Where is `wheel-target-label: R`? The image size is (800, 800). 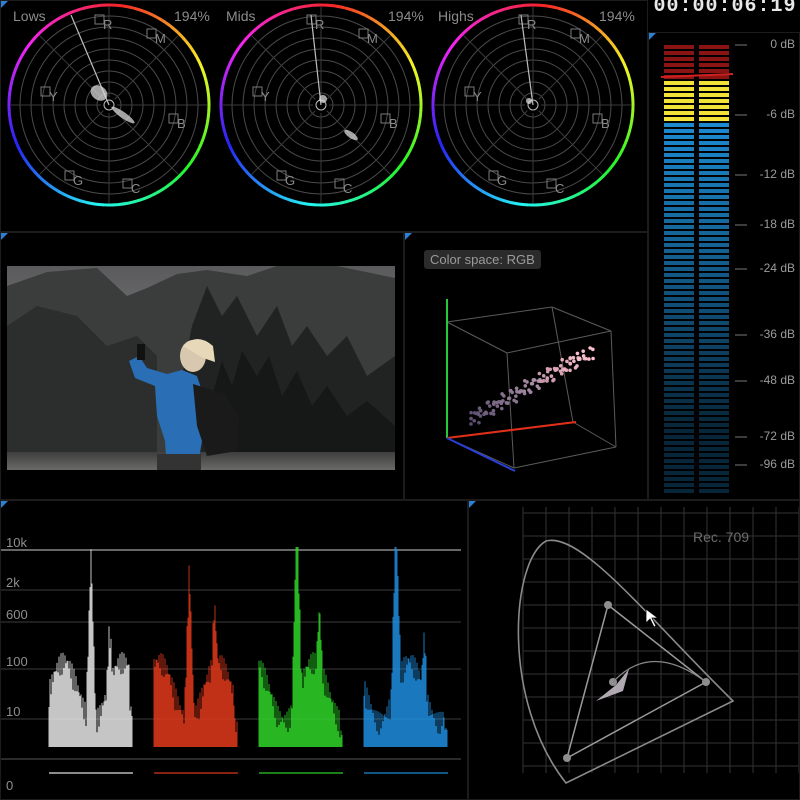
wheel-target-label: R is located at coordinates (107, 24).